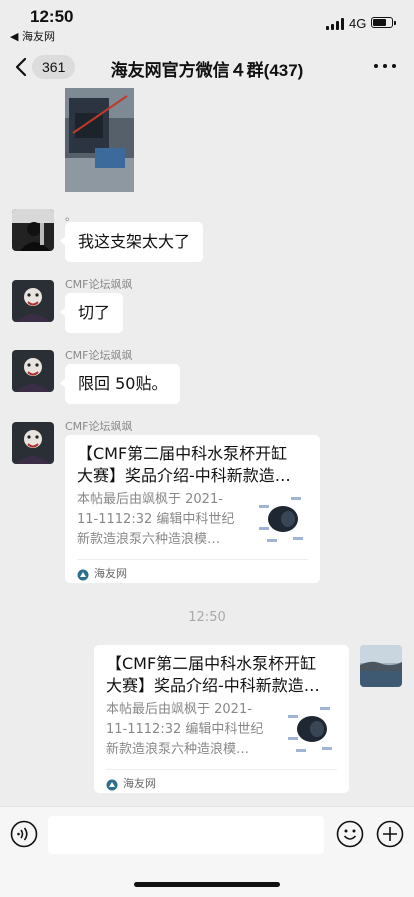 The width and height of the screenshot is (414, 897). What do you see at coordinates (386, 66) in the screenshot?
I see `more-dots-icon` at bounding box center [386, 66].